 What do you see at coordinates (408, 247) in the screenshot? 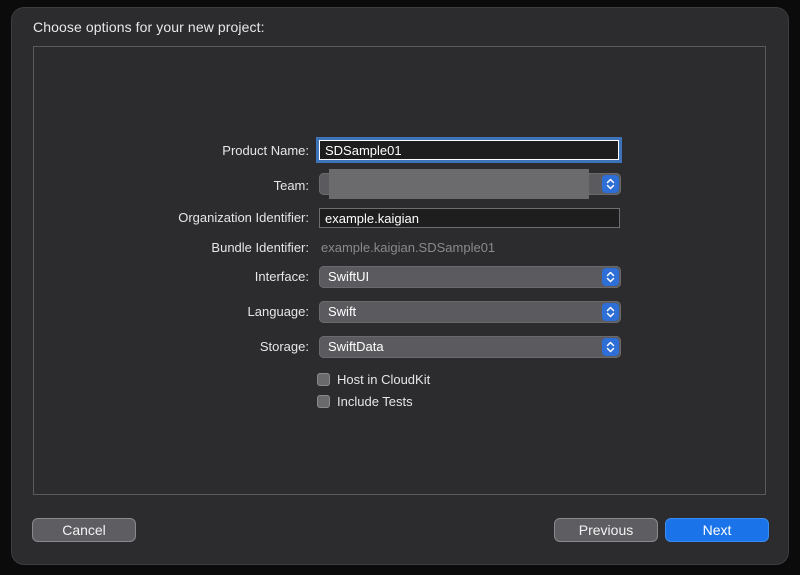
I see `bundle-identifier-value: example.kaigian.SDSample01` at bounding box center [408, 247].